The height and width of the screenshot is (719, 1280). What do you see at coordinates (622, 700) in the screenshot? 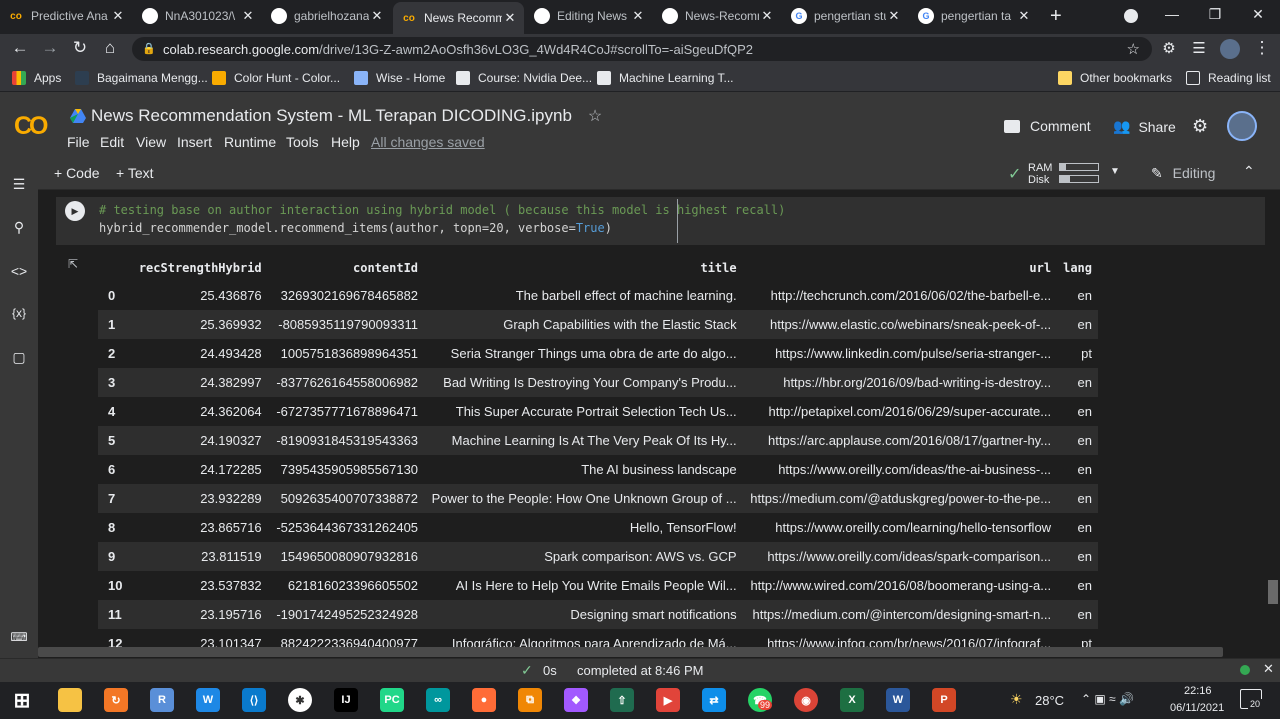
I see `upload-icon: ⇧` at bounding box center [622, 700].